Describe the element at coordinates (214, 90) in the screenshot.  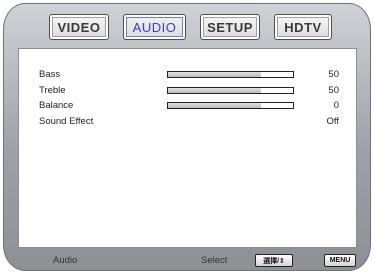
I see `treble-slider-fill` at that location.